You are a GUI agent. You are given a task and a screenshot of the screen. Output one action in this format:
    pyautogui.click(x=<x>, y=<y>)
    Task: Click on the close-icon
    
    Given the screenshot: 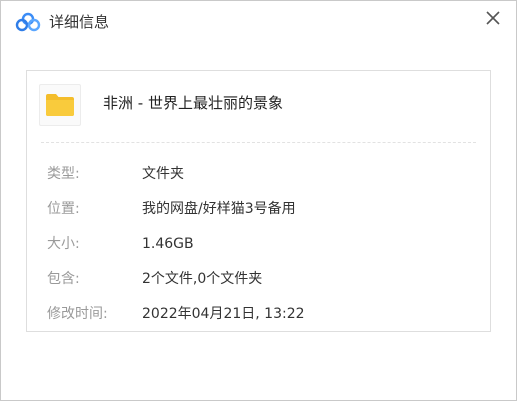 What is the action you would take?
    pyautogui.click(x=493, y=18)
    